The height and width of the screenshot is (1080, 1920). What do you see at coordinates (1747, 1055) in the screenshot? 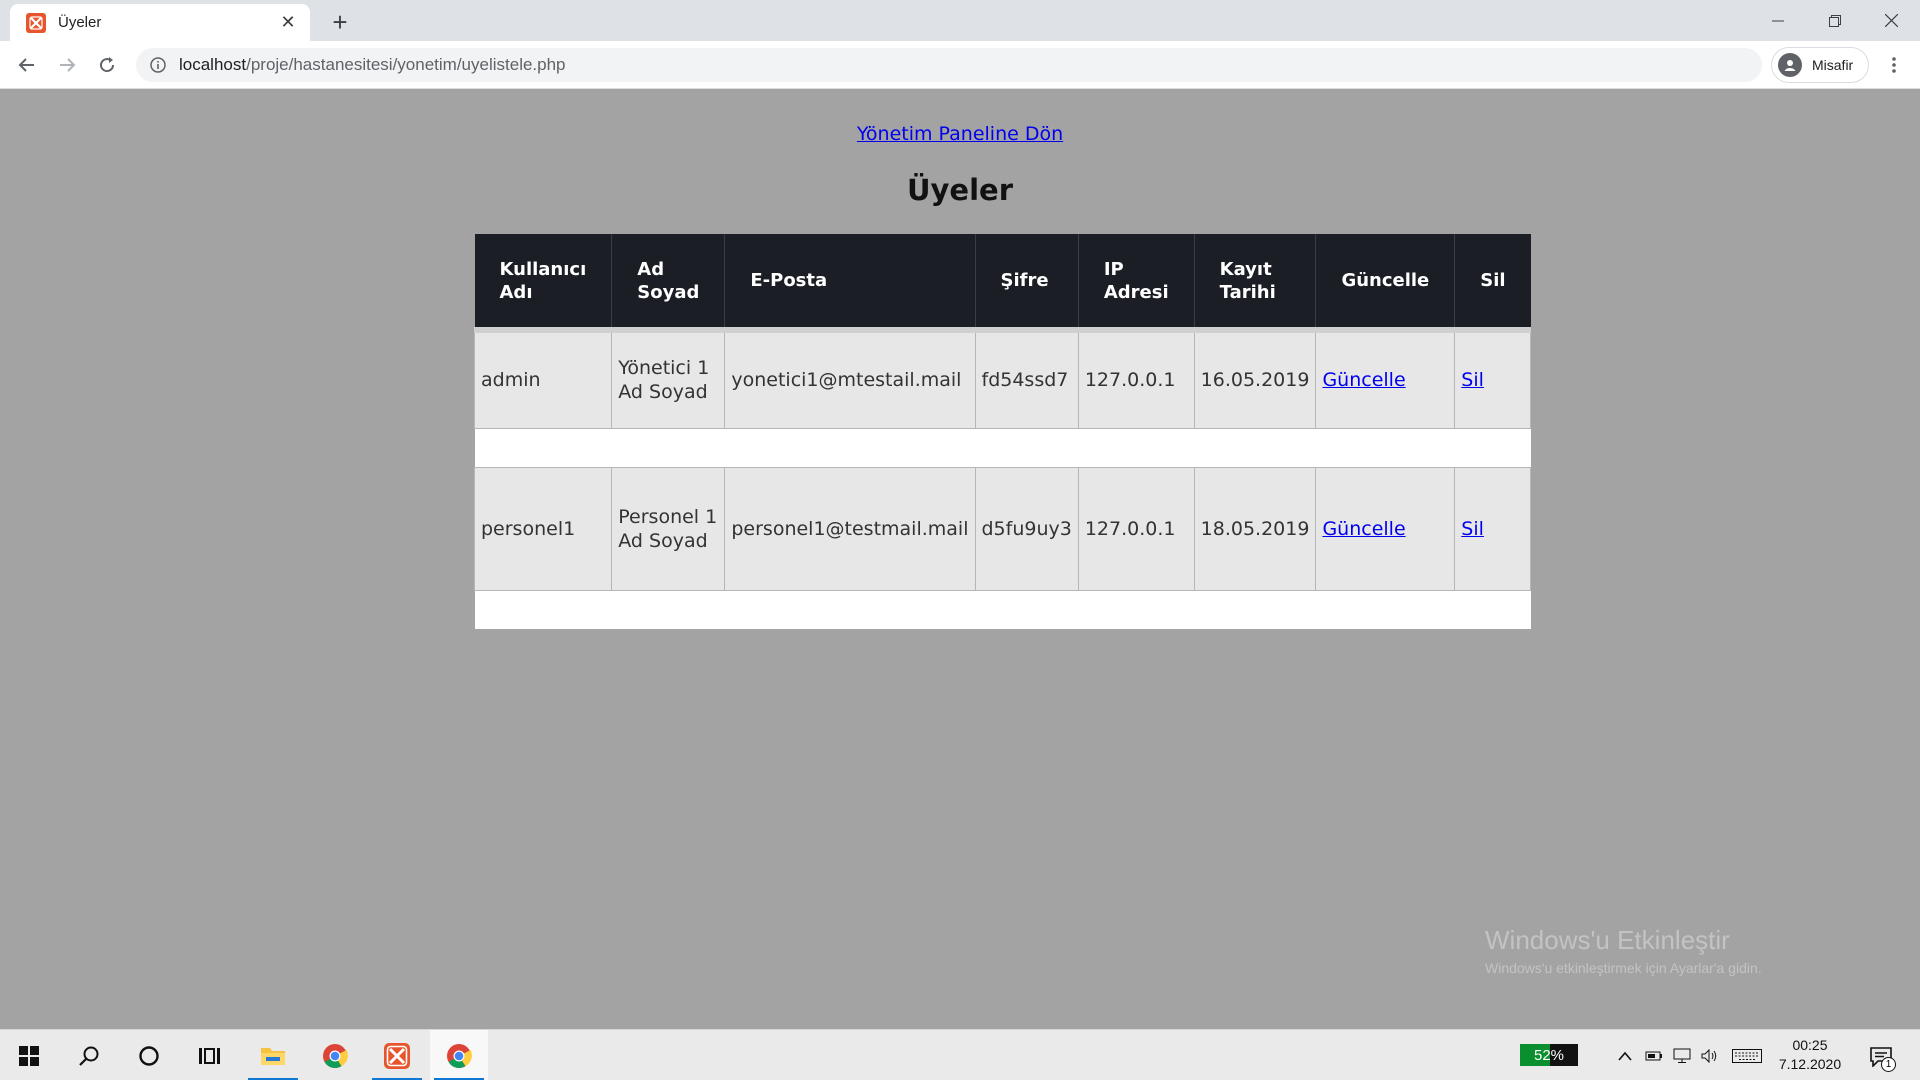
I see `keyboard-icon` at bounding box center [1747, 1055].